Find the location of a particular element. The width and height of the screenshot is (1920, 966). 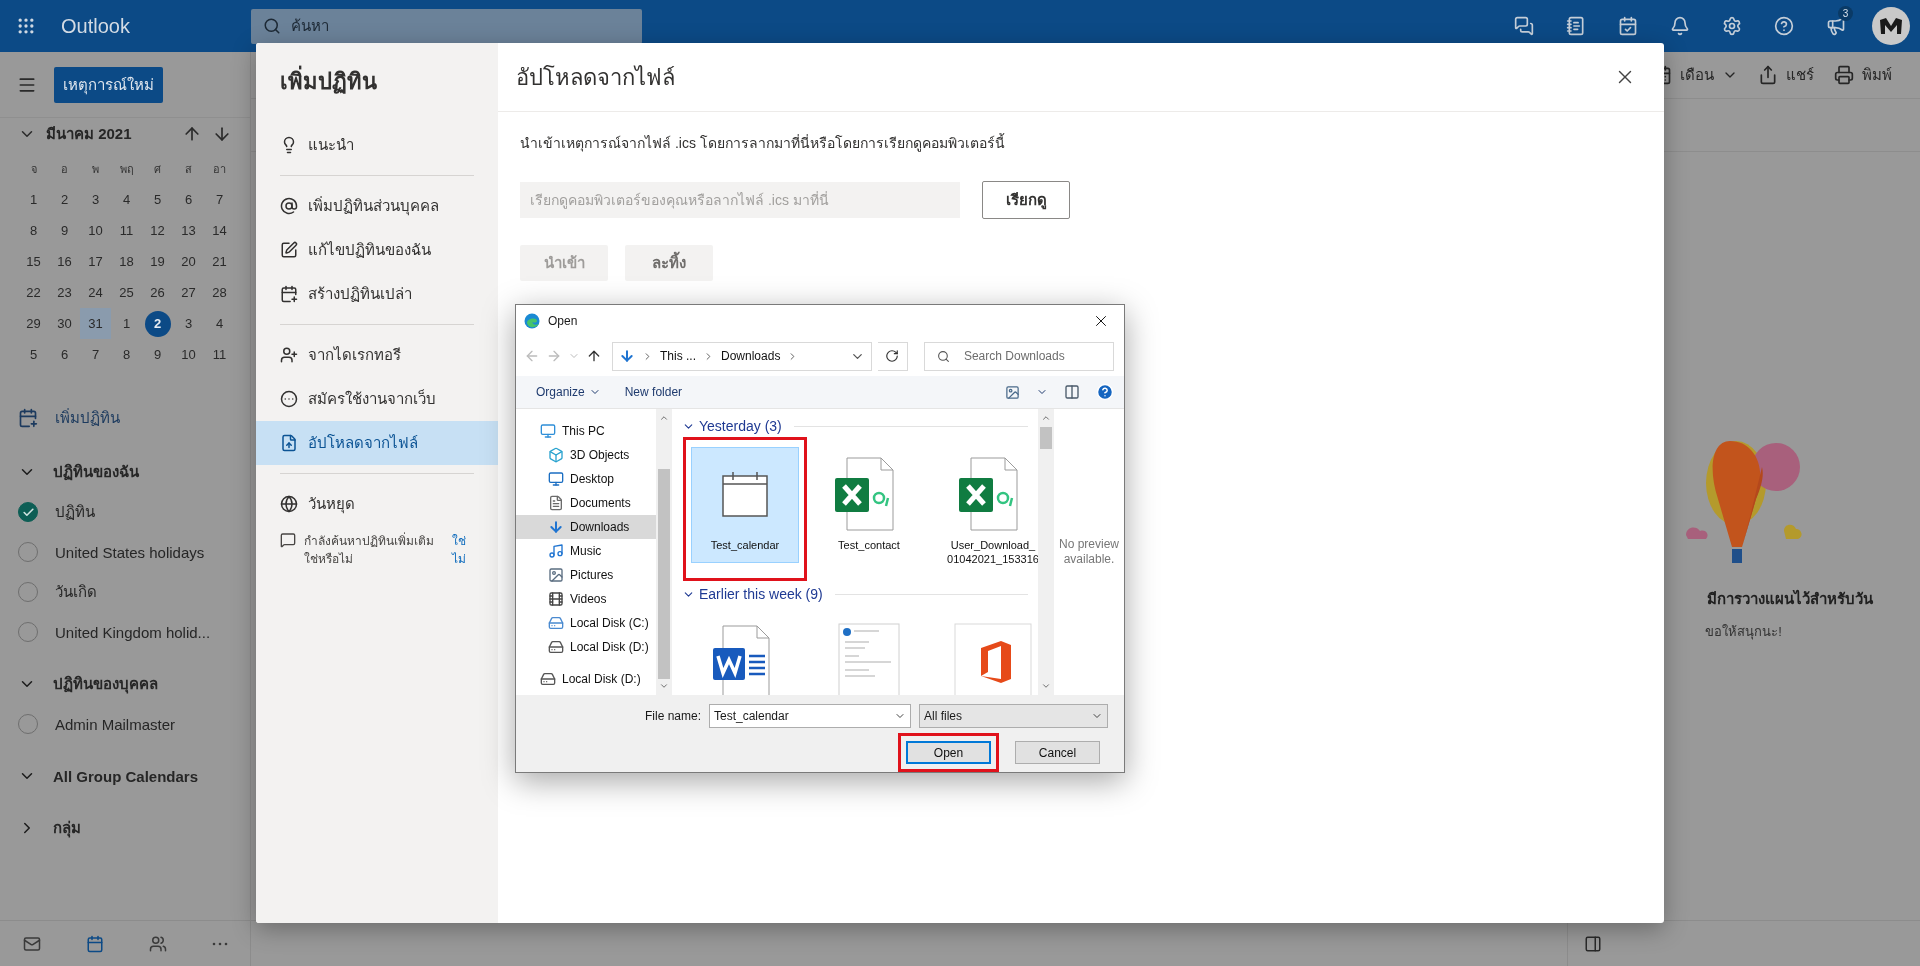

secondary-button: Cancel is located at coordinates (1057, 752).